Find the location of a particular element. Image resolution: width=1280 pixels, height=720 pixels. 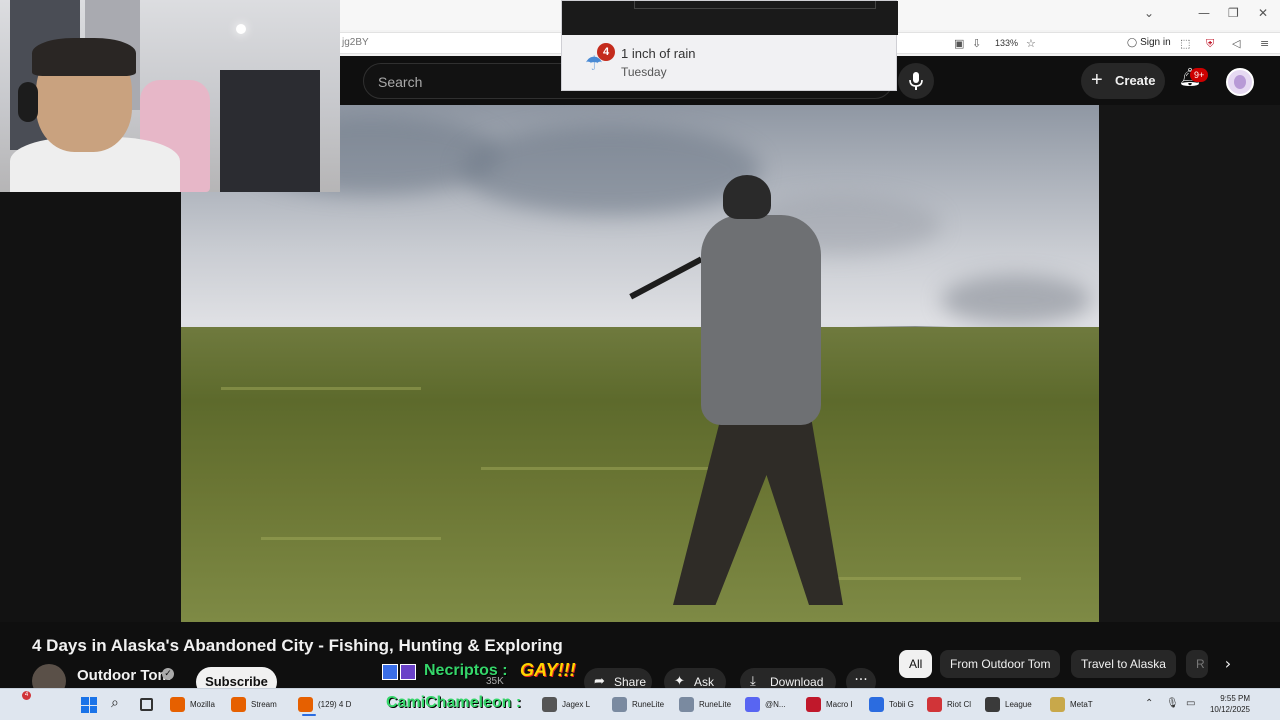

hunter-head is located at coordinates (747, 197).